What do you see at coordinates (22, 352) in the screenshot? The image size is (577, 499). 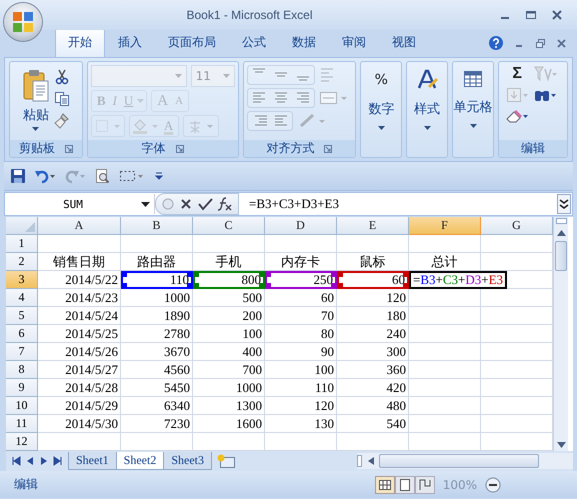 I see `row-header: 7` at bounding box center [22, 352].